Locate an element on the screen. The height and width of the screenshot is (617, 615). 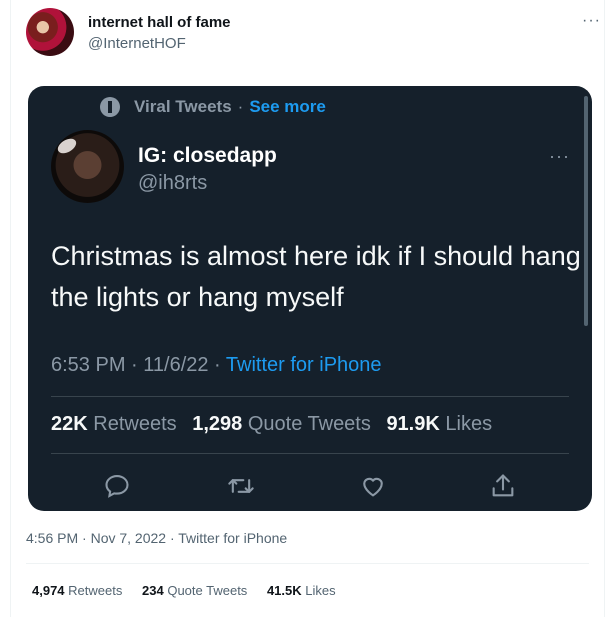
inner-quotes-label: Quote Tweets is located at coordinates (309, 424).